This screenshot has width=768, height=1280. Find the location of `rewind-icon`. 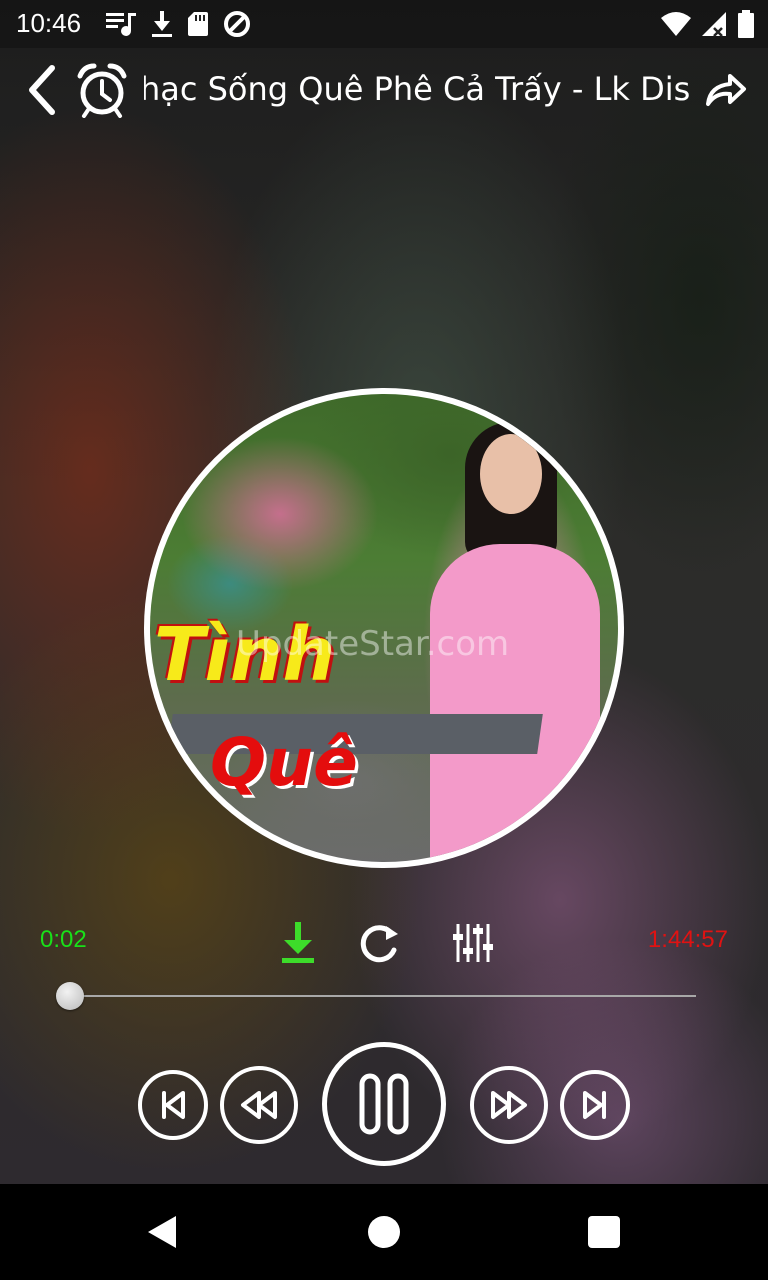

rewind-icon is located at coordinates (259, 1105).